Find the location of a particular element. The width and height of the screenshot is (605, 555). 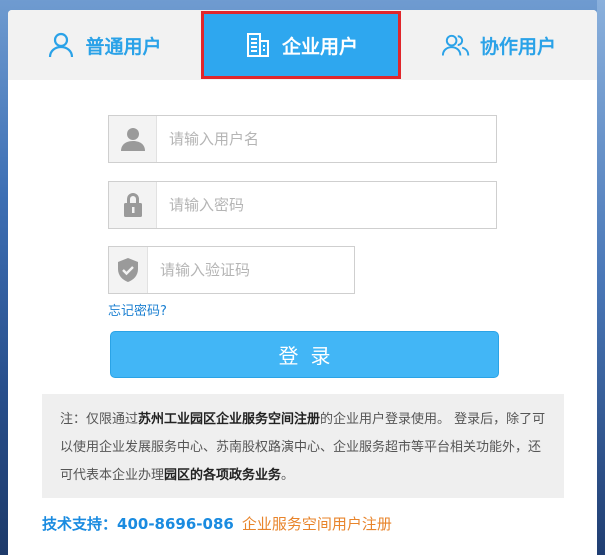

tab-partner-label: 协作用户 is located at coordinates (517, 46).